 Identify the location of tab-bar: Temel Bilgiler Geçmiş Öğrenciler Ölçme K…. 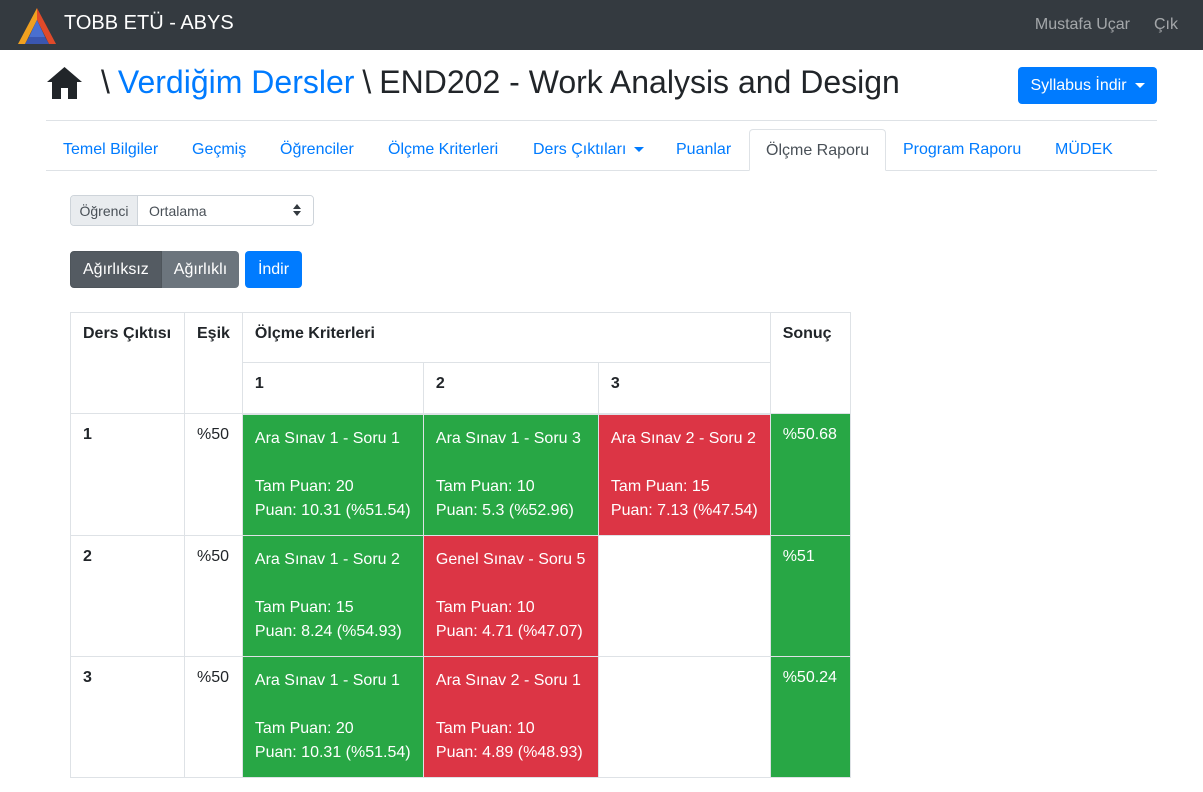
(601, 150).